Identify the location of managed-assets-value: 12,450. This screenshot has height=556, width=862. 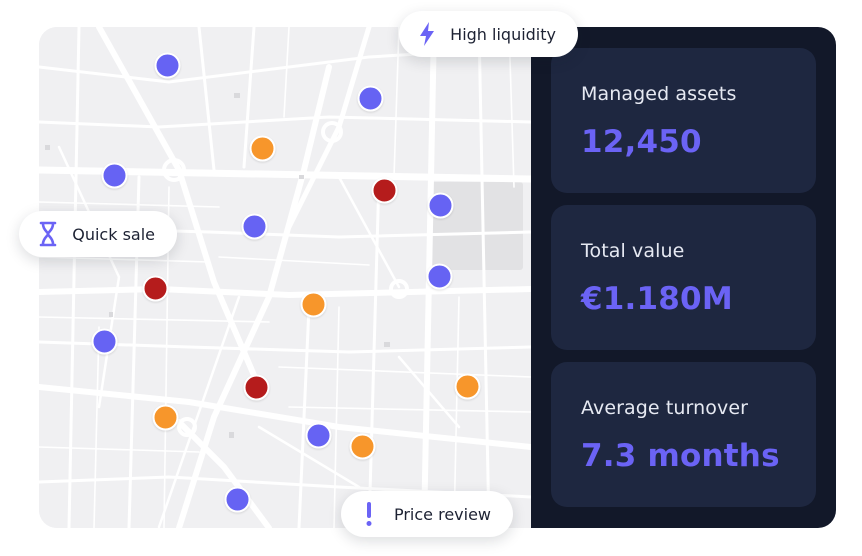
(641, 142).